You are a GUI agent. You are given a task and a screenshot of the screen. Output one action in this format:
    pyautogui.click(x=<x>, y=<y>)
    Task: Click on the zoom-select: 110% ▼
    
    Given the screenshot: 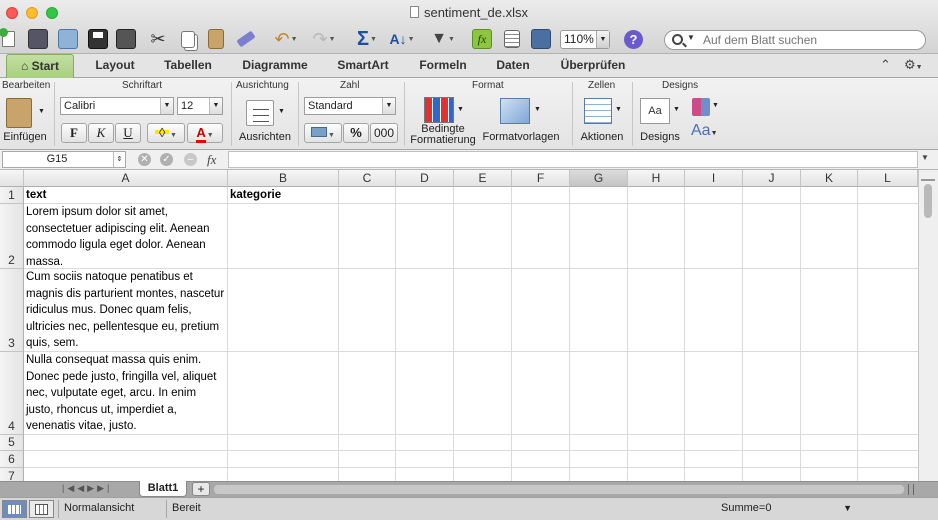 What is the action you would take?
    pyautogui.click(x=585, y=39)
    